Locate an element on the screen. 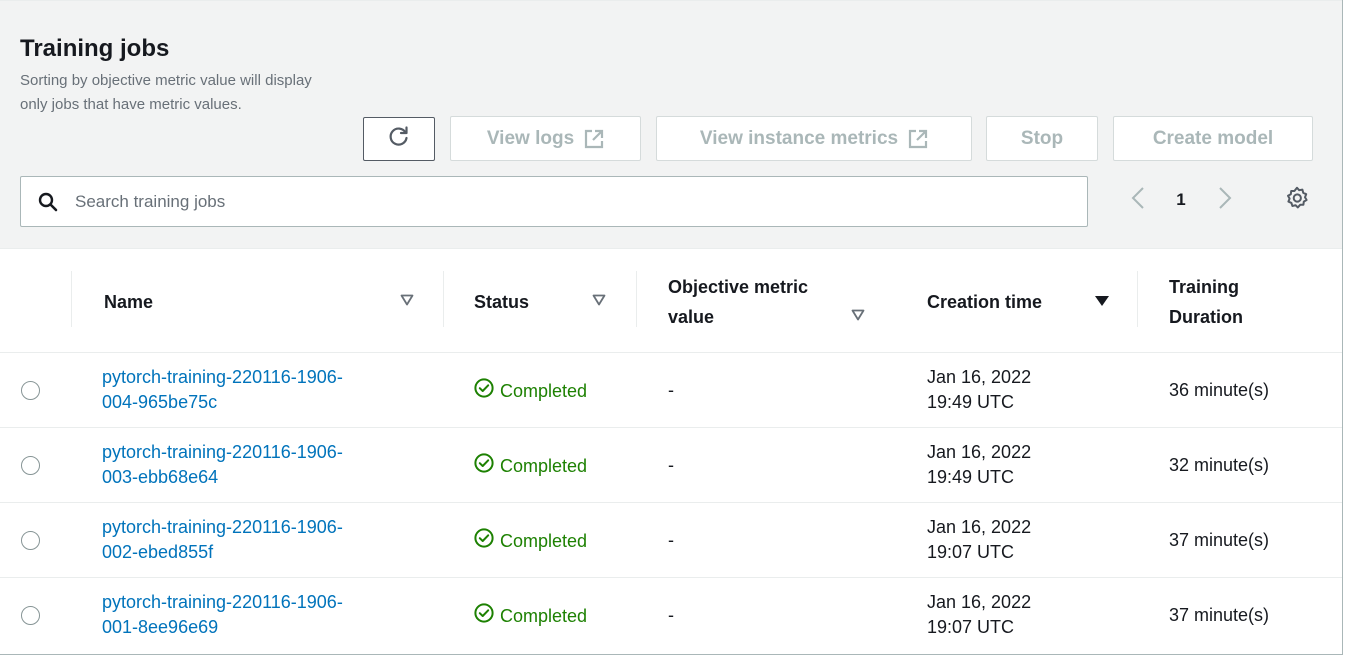  chevron-right-icon is located at coordinates (1225, 200).